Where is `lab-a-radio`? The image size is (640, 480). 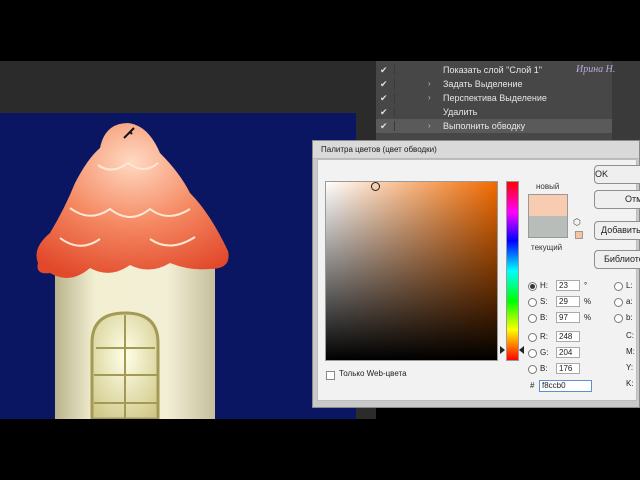 lab-a-radio is located at coordinates (618, 302).